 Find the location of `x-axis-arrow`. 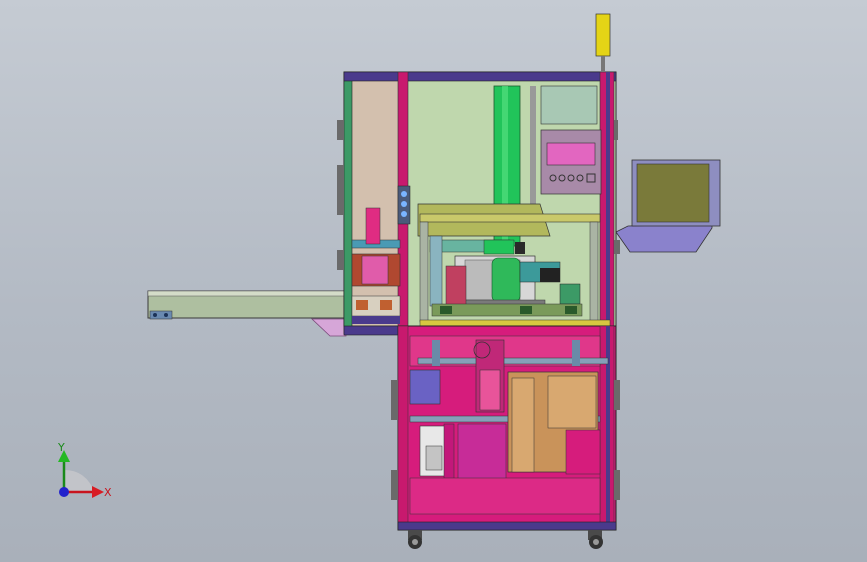

x-axis-arrow is located at coordinates (98, 492).